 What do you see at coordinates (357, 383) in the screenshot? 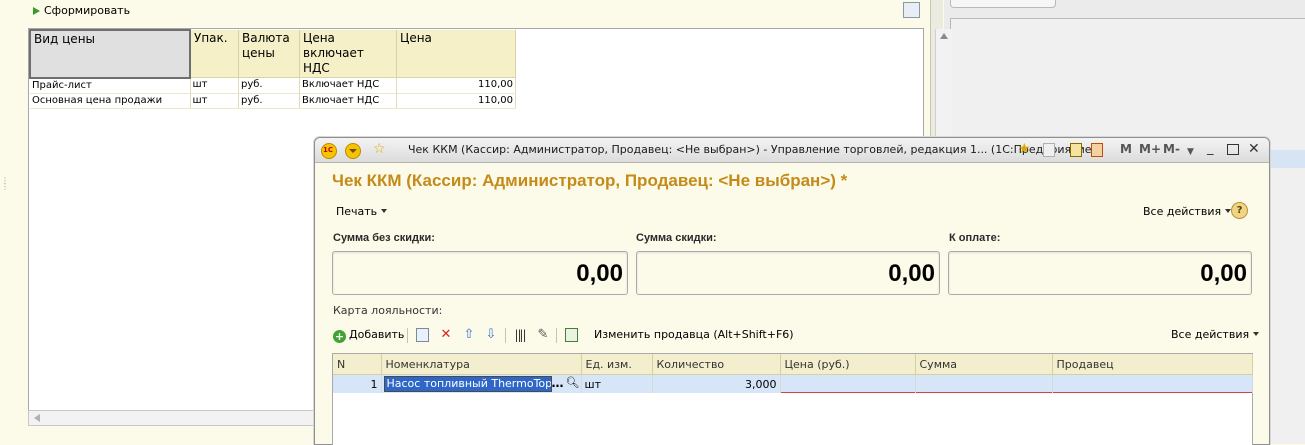
I see `row-number: 1` at bounding box center [357, 383].